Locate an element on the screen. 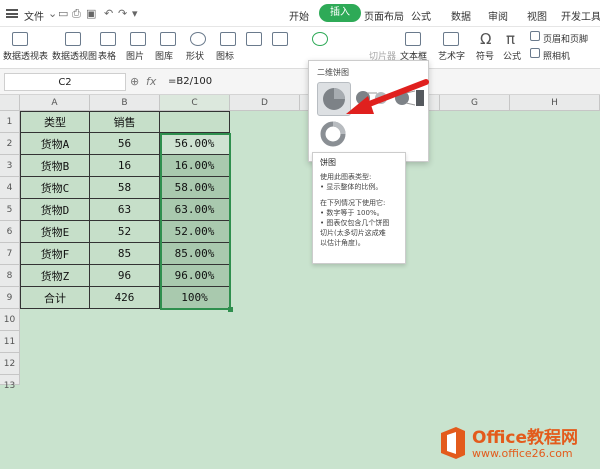  table-cell: 58.00% is located at coordinates (195, 188).